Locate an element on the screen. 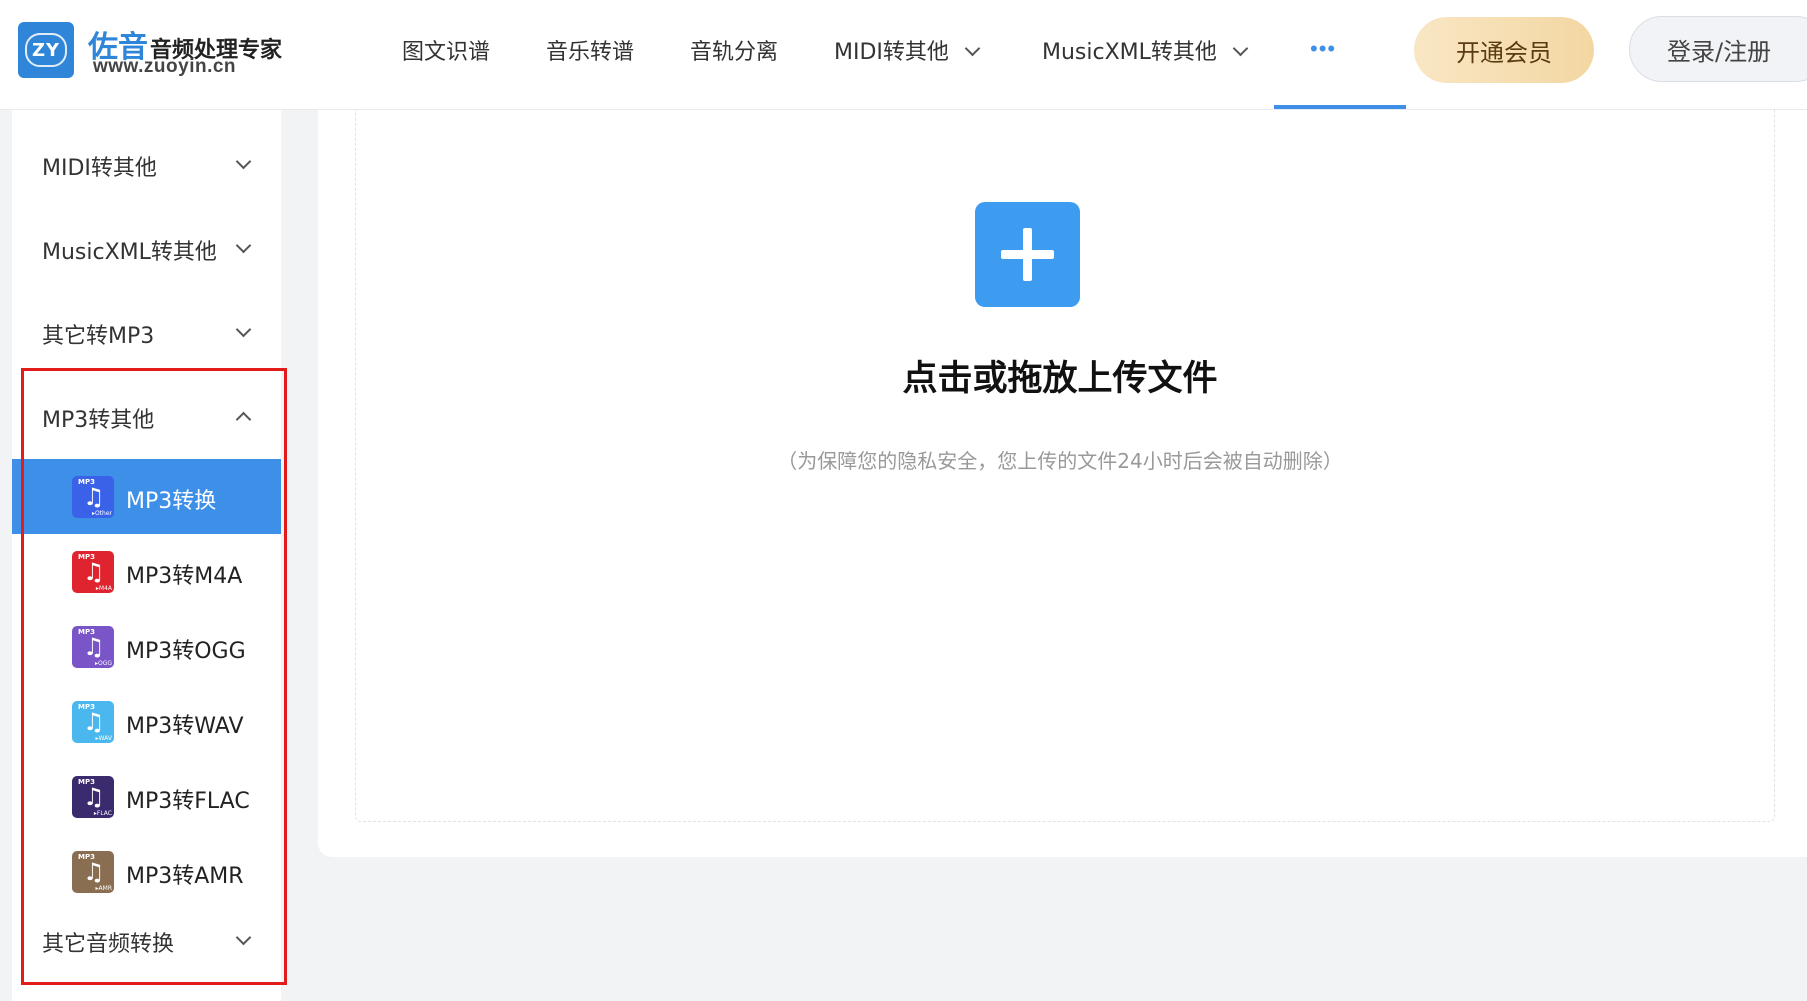 The width and height of the screenshot is (1807, 1001). sidebar-item-mp3-to-ogg: MP3 ♫ ▸OGG MP3转OGG is located at coordinates (146, 646).